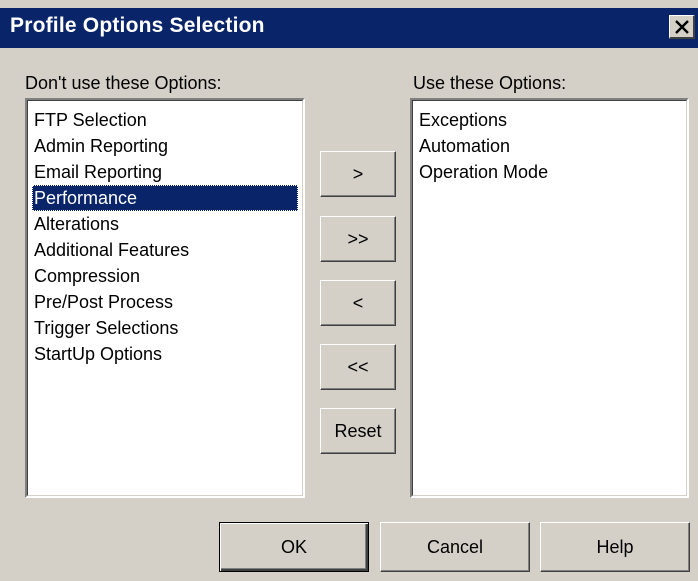 The image size is (698, 581). Describe the element at coordinates (165, 172) in the screenshot. I see `list-item: Email Reporting` at that location.